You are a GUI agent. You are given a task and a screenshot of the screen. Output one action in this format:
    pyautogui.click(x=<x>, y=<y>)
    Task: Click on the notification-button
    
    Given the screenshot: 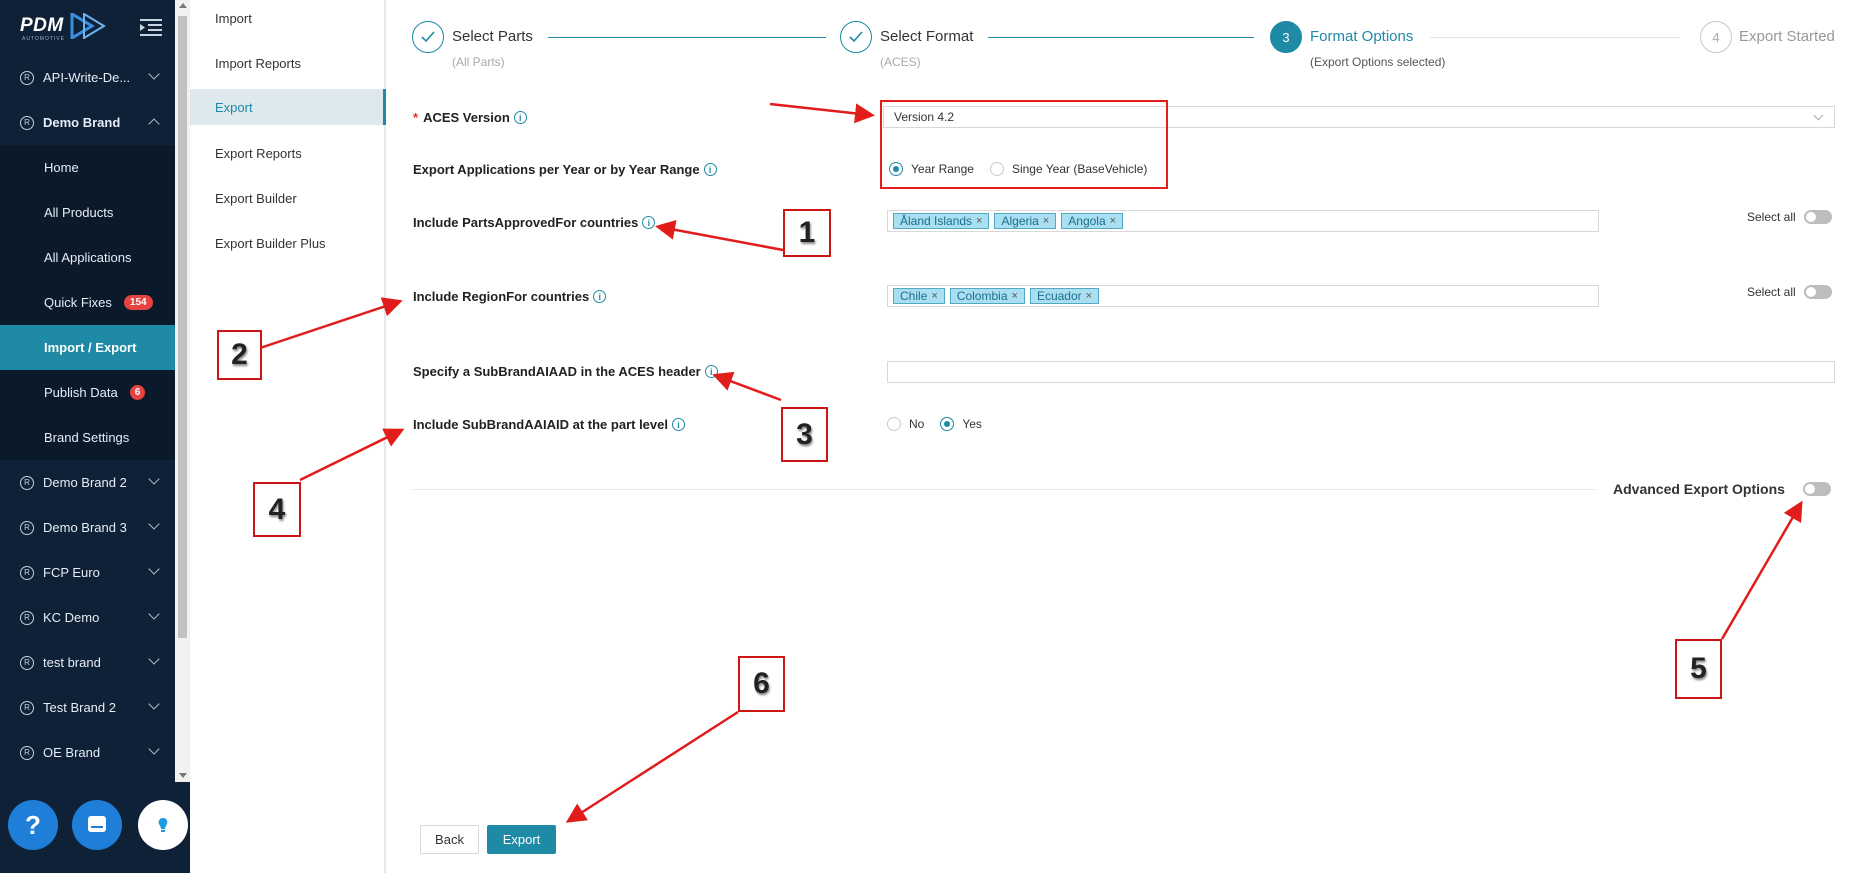 What is the action you would take?
    pyautogui.click(x=163, y=825)
    